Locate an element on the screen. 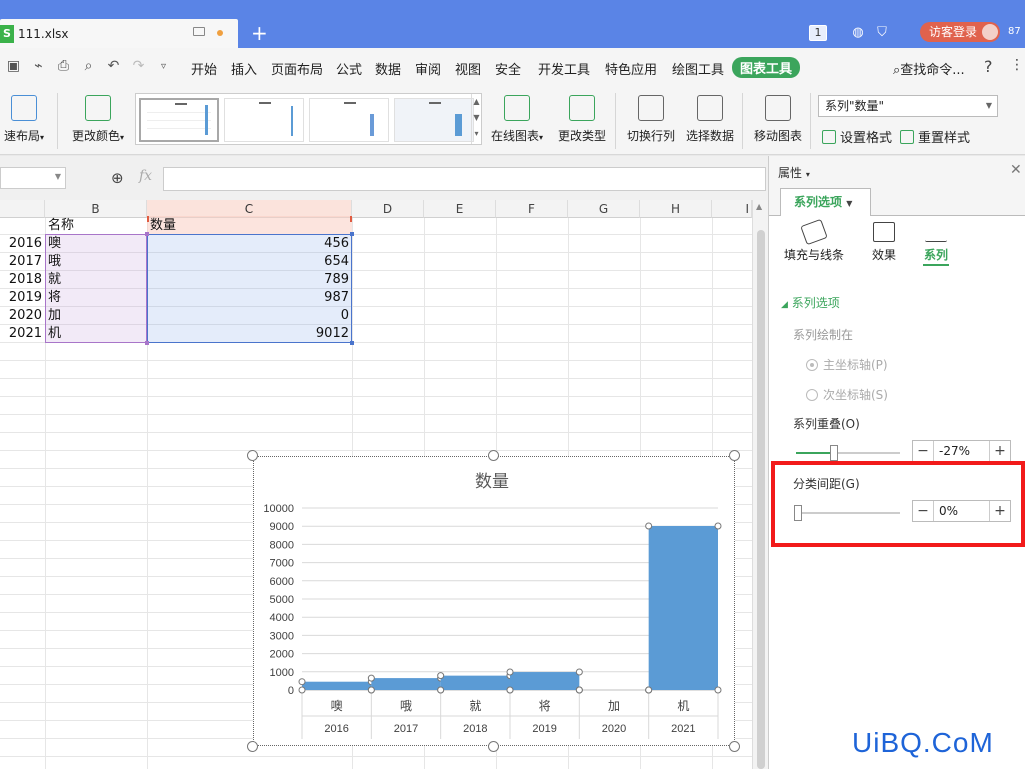 This screenshot has height=769, width=1025. sub-tab-fill-line: 填充与线条 is located at coordinates (814, 240).